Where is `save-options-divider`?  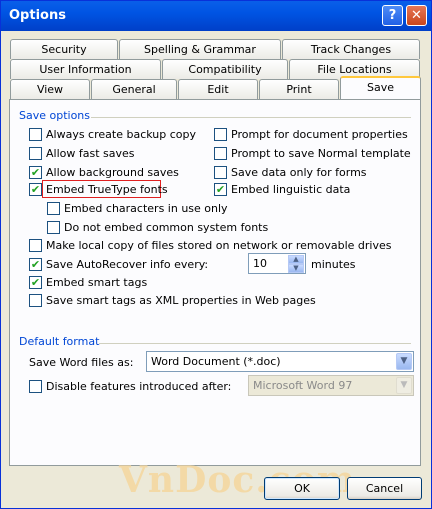 save-options-divider is located at coordinates (251, 117).